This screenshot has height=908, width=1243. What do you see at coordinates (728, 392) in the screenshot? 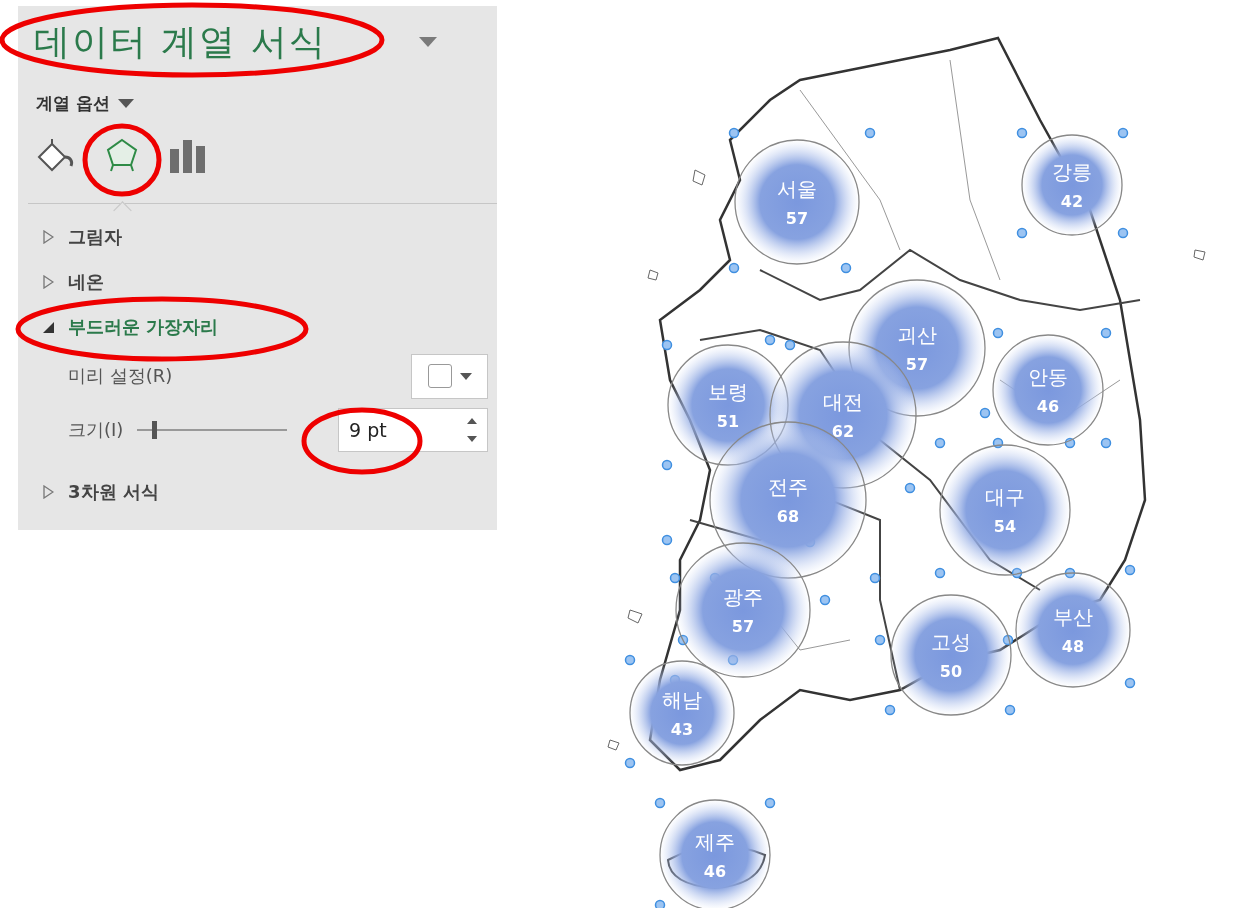
I see `bubble-label: 보령` at bounding box center [728, 392].